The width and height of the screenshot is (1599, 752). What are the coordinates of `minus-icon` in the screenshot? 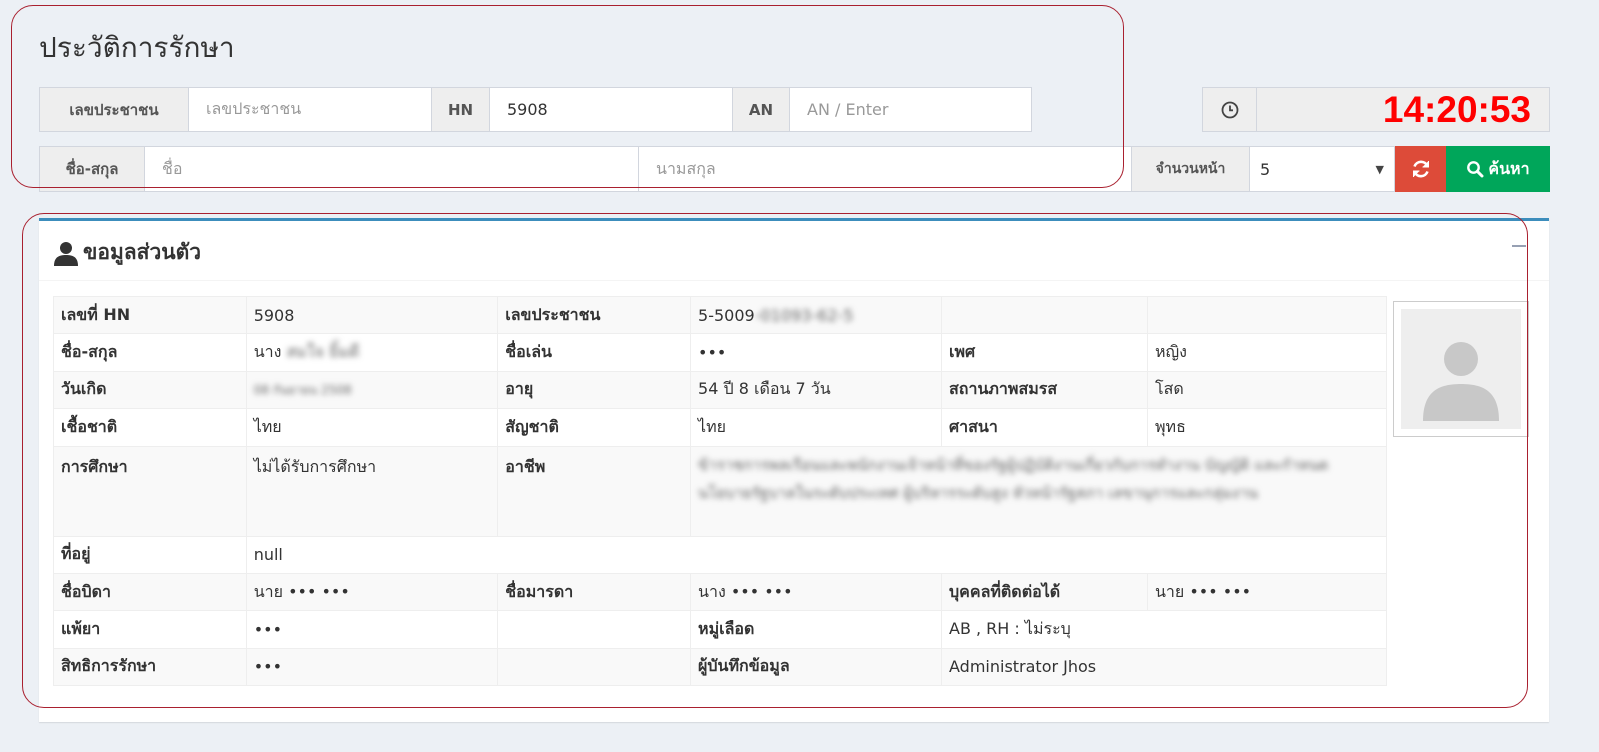 It's located at (1519, 246).